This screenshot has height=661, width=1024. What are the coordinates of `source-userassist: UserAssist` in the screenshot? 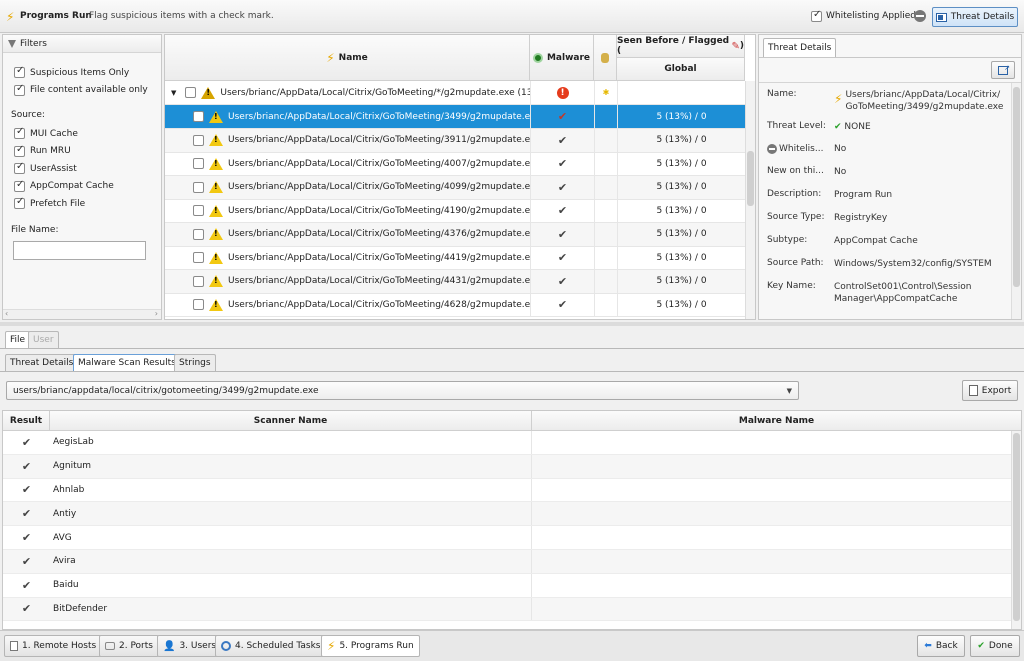 It's located at (82, 169).